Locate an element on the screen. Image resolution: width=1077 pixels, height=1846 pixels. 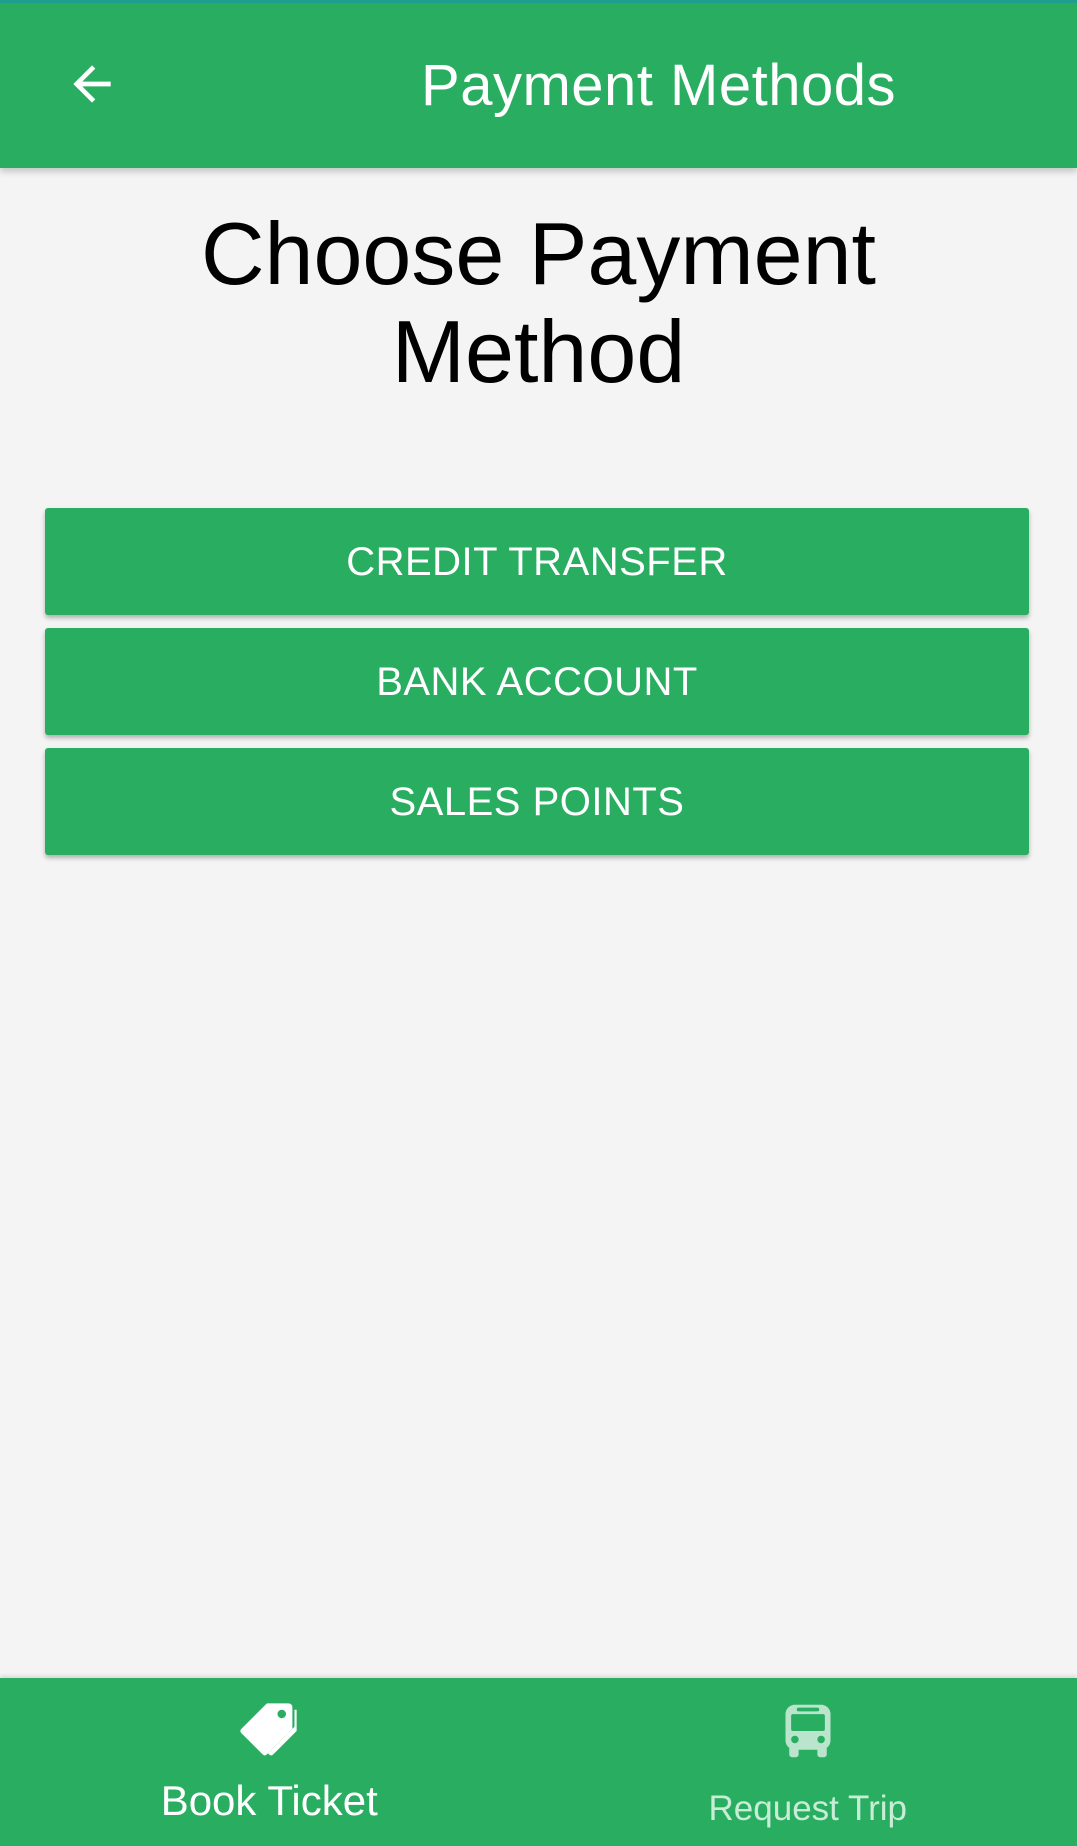
app-bar: Payment Methods is located at coordinates (538, 84).